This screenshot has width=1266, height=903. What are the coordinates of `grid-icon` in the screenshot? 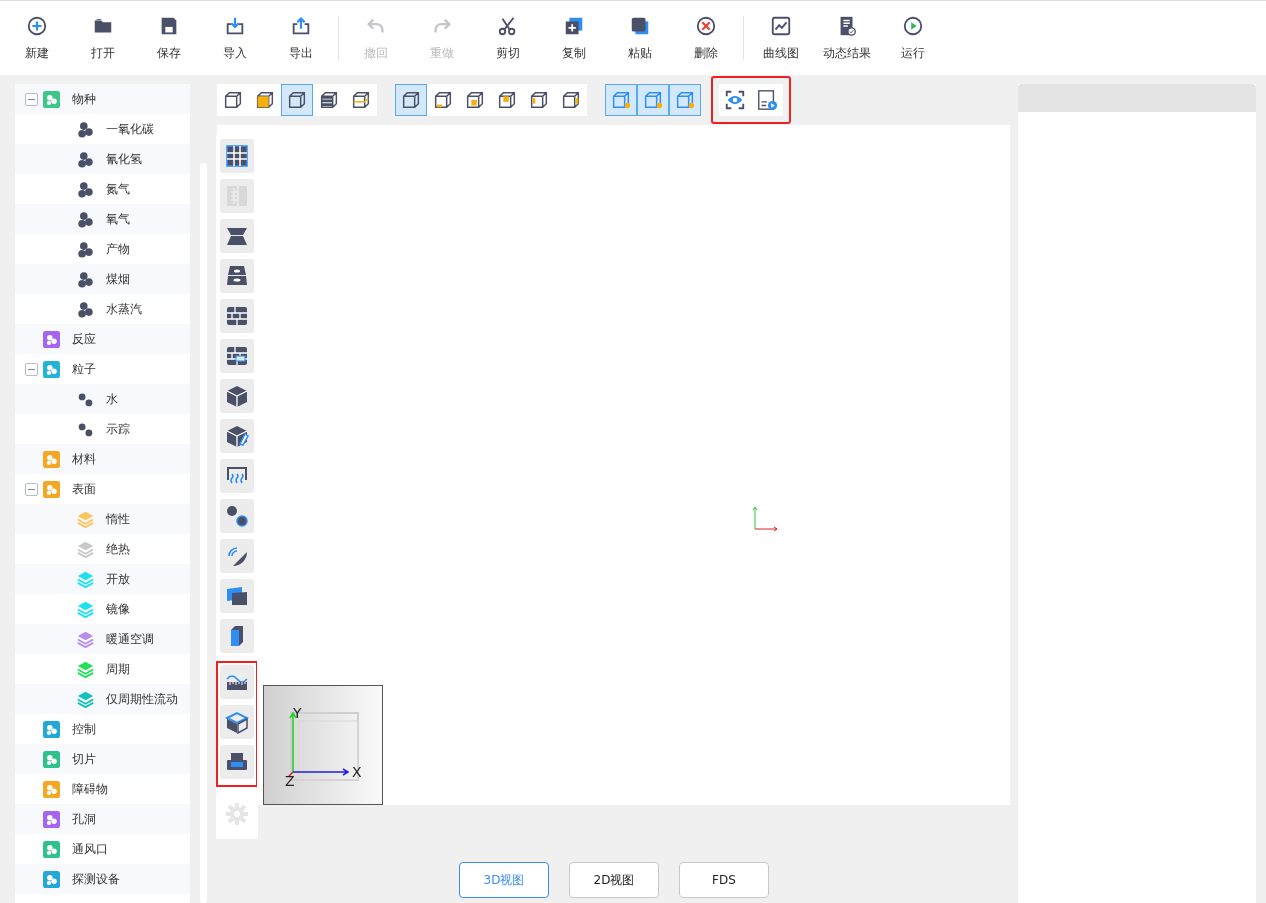 It's located at (237, 156).